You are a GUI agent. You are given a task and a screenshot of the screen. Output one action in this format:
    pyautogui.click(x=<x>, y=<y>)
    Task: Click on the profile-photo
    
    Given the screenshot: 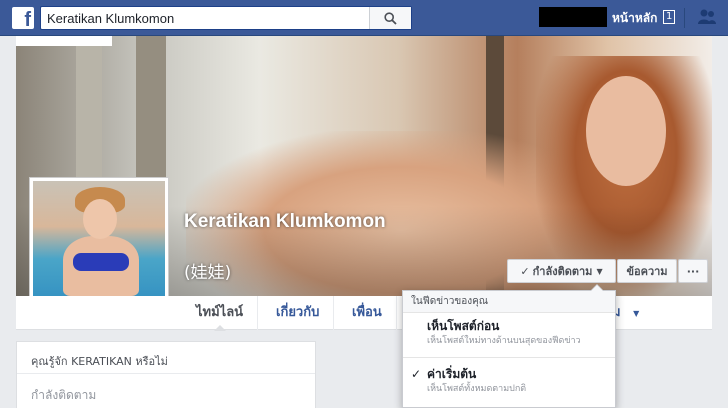 What is the action you would take?
    pyautogui.click(x=99, y=246)
    